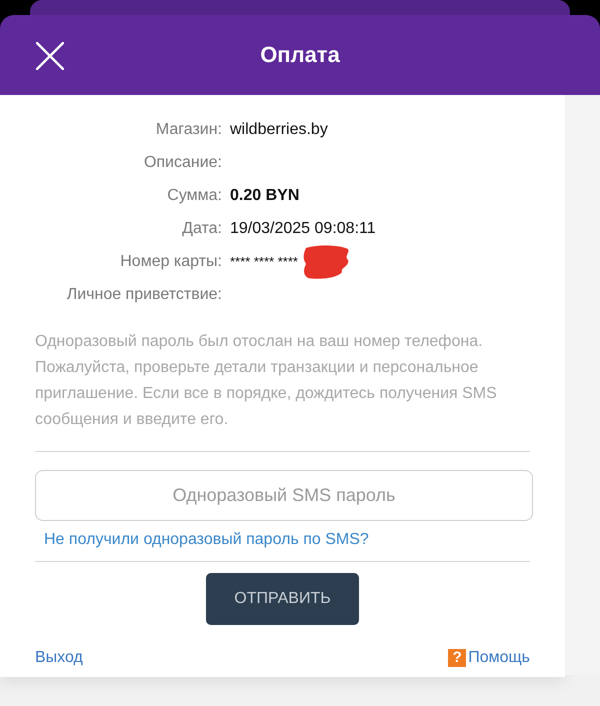  Describe the element at coordinates (264, 262) in the screenshot. I see `card-number: **** **** ****` at that location.